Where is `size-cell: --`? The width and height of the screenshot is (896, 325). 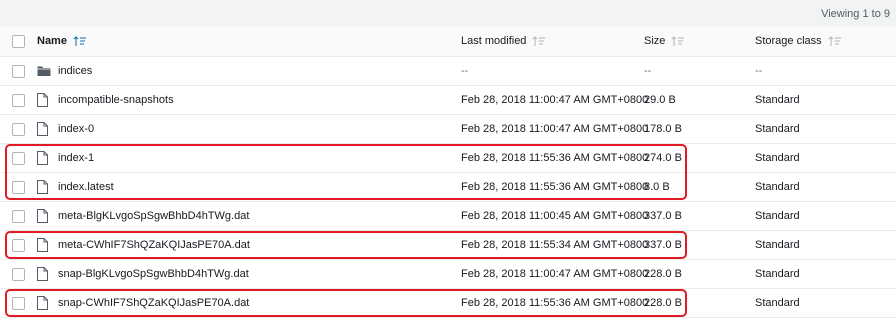
size-cell: -- is located at coordinates (648, 71).